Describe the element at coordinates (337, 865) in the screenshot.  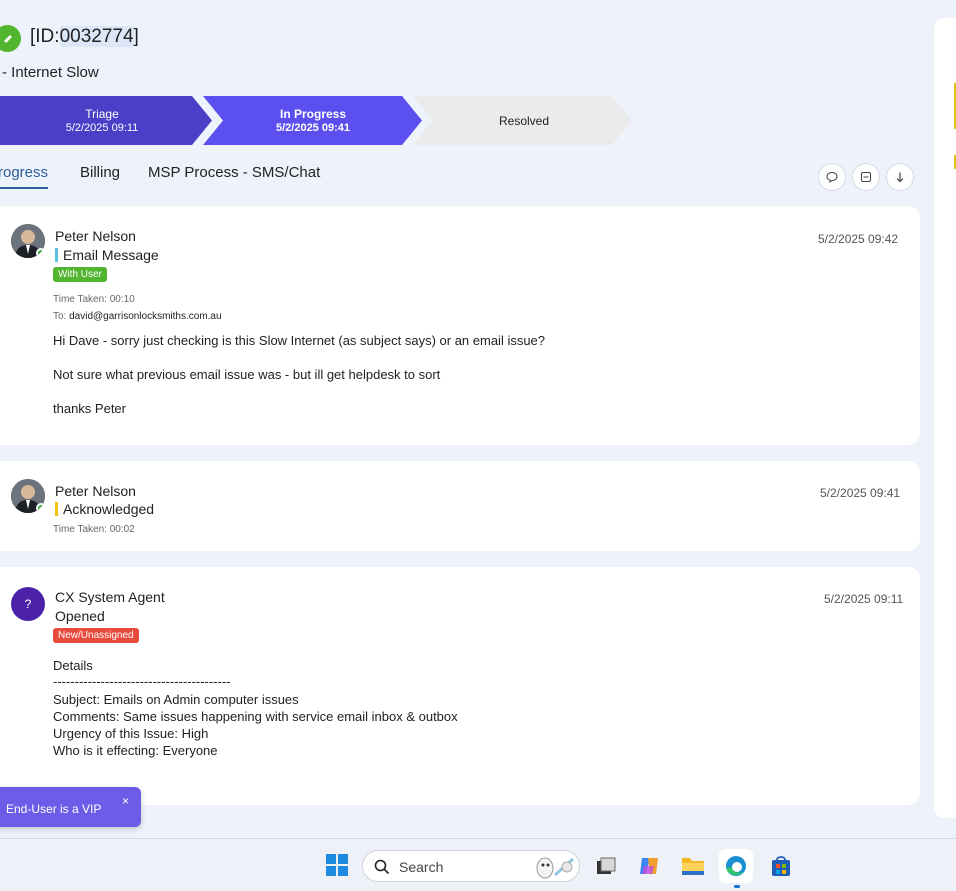
I see `windows-start-icon` at that location.